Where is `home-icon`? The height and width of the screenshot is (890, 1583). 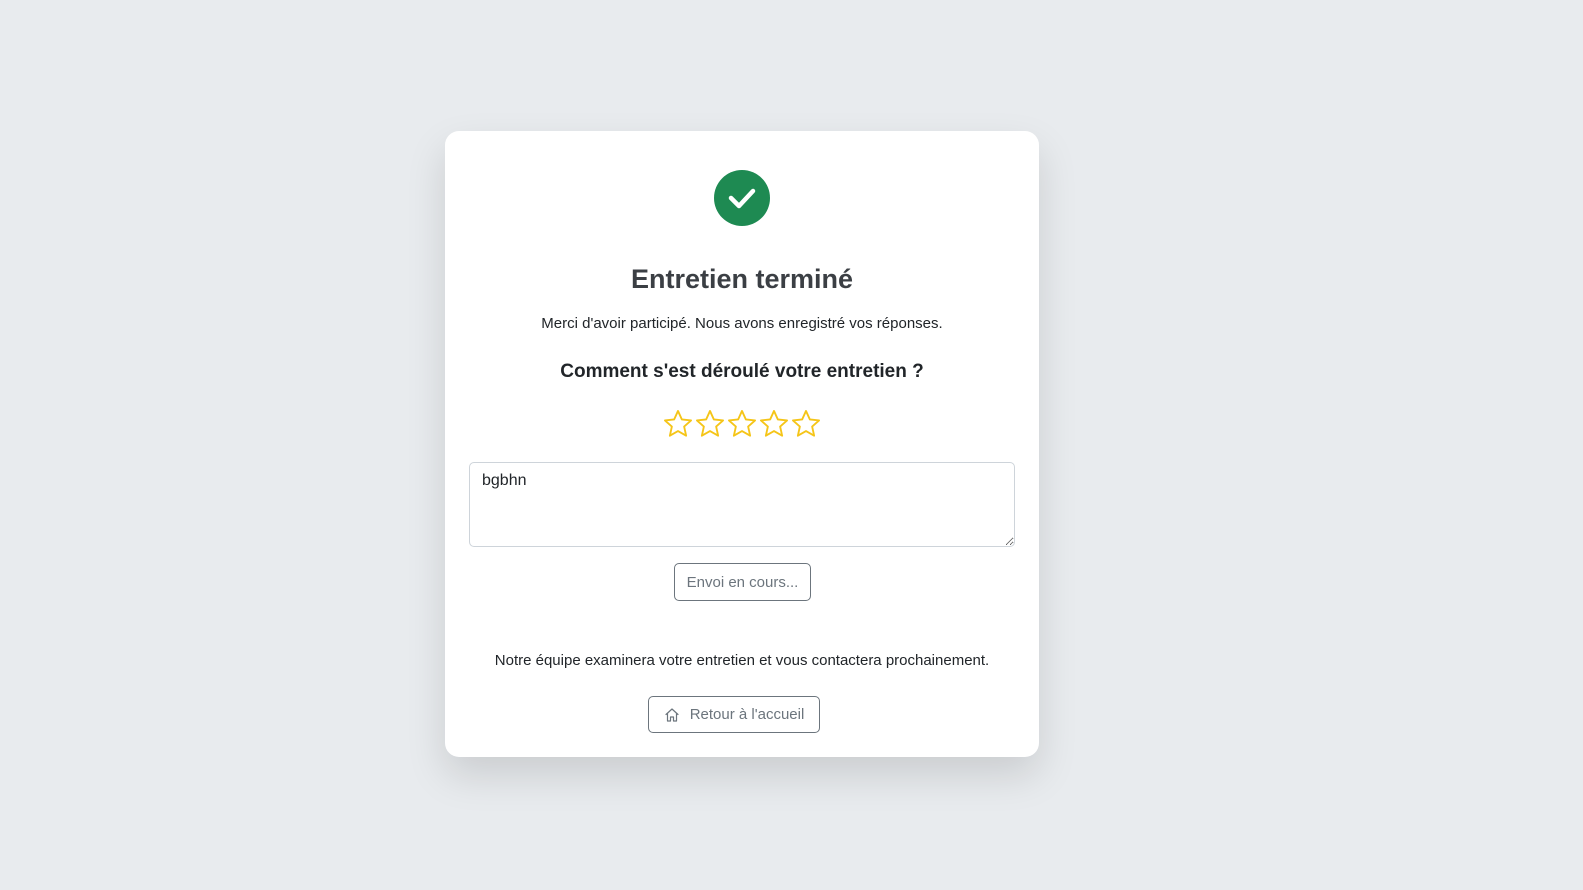
home-icon is located at coordinates (672, 715).